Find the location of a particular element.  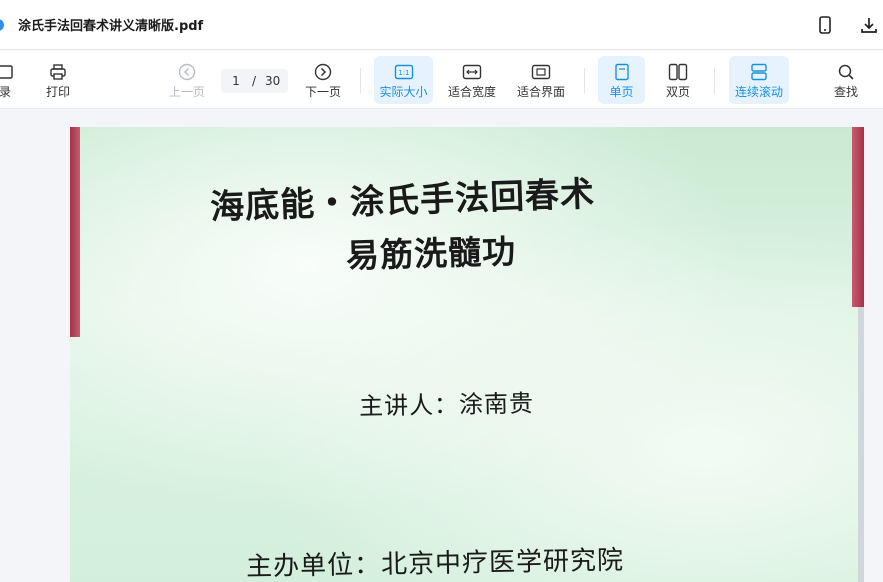

cover-edge-left is located at coordinates (75, 232).